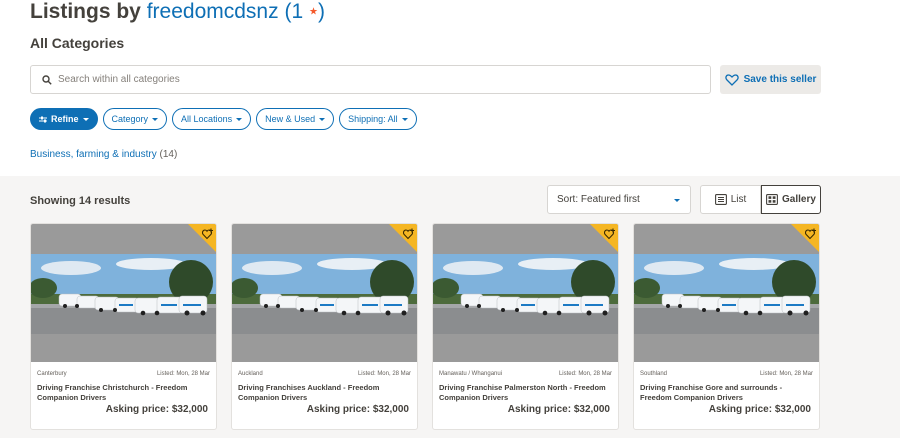 Image resolution: width=900 pixels, height=438 pixels. What do you see at coordinates (168, 154) in the screenshot?
I see `category-count: (14)` at bounding box center [168, 154].